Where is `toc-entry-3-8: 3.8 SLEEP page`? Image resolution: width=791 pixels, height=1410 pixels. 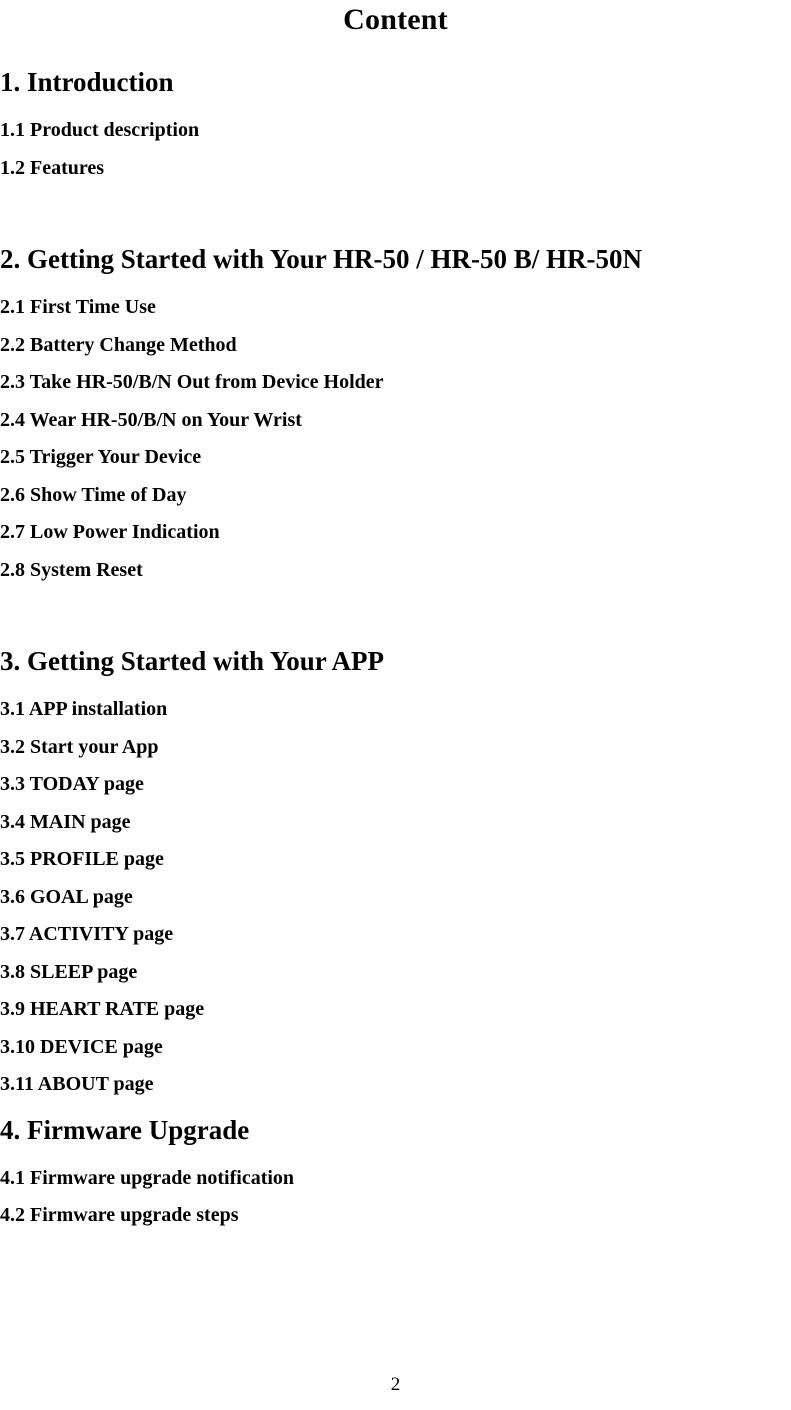 toc-entry-3-8: 3.8 SLEEP page is located at coordinates (395, 973).